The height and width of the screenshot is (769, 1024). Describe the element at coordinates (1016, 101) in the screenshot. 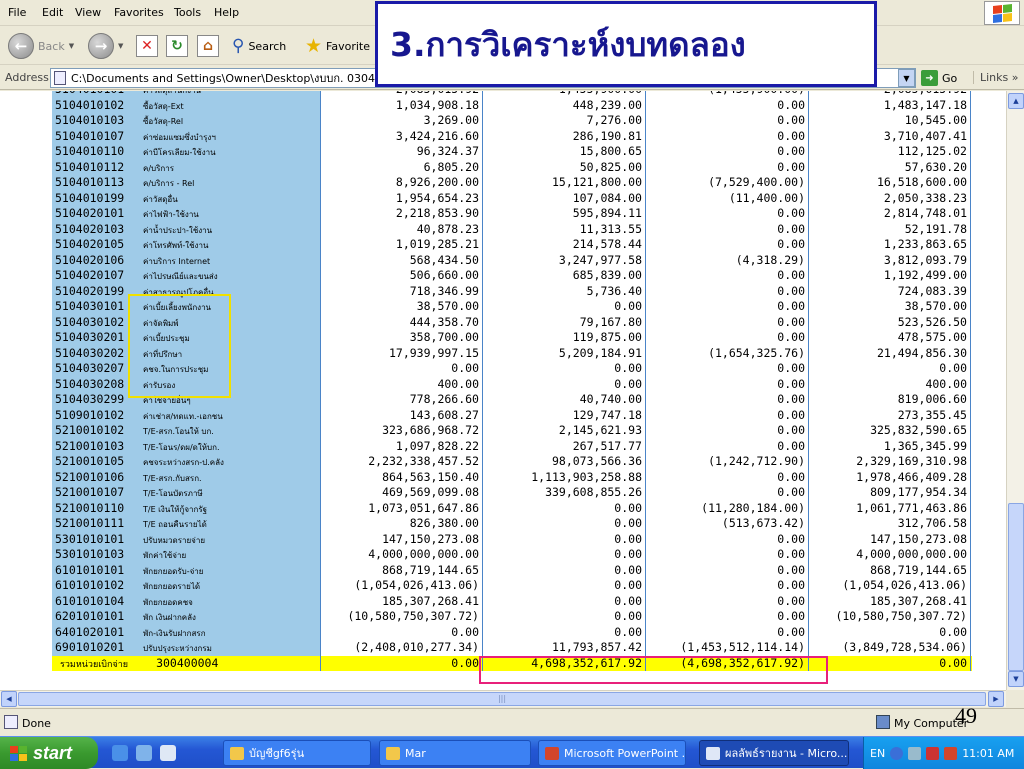

I see `scroll-up-icon: ▲` at that location.